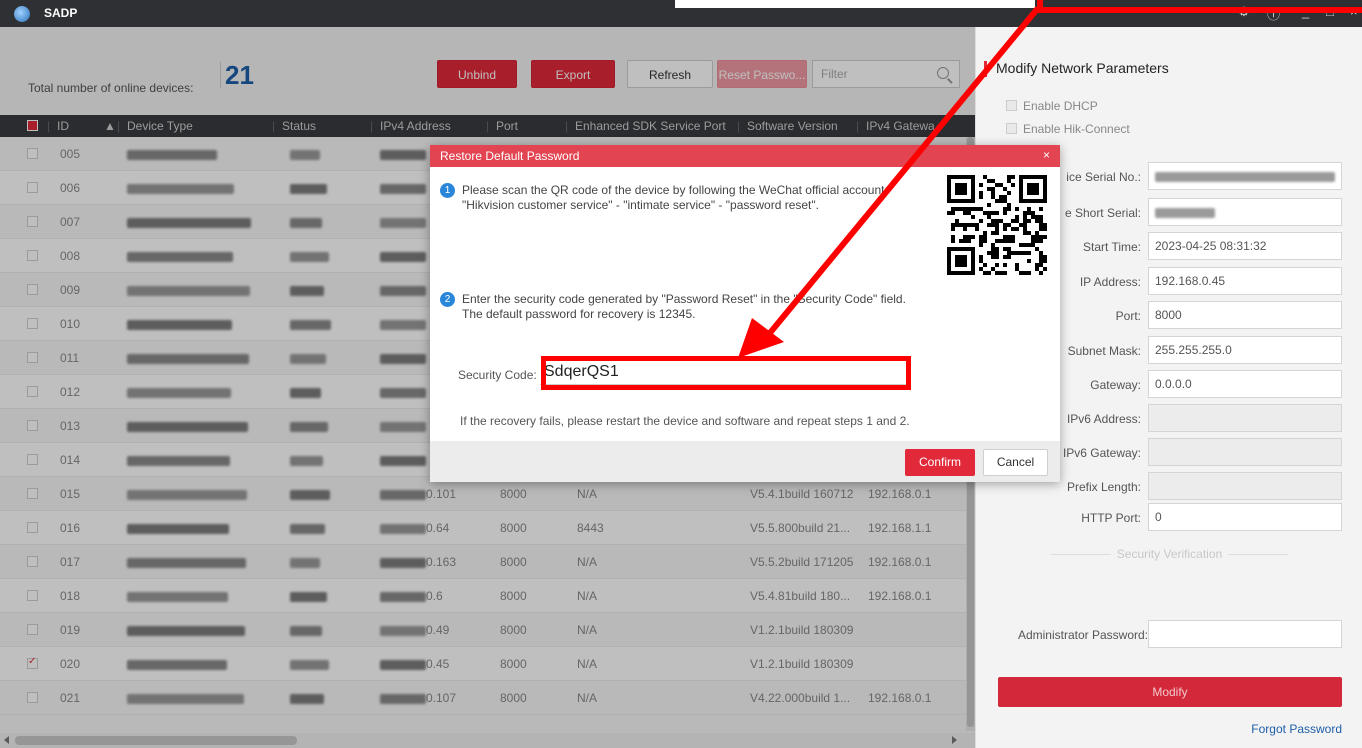 This screenshot has height=748, width=1362. I want to click on dialog-footer: Confirm Cancel, so click(745, 461).